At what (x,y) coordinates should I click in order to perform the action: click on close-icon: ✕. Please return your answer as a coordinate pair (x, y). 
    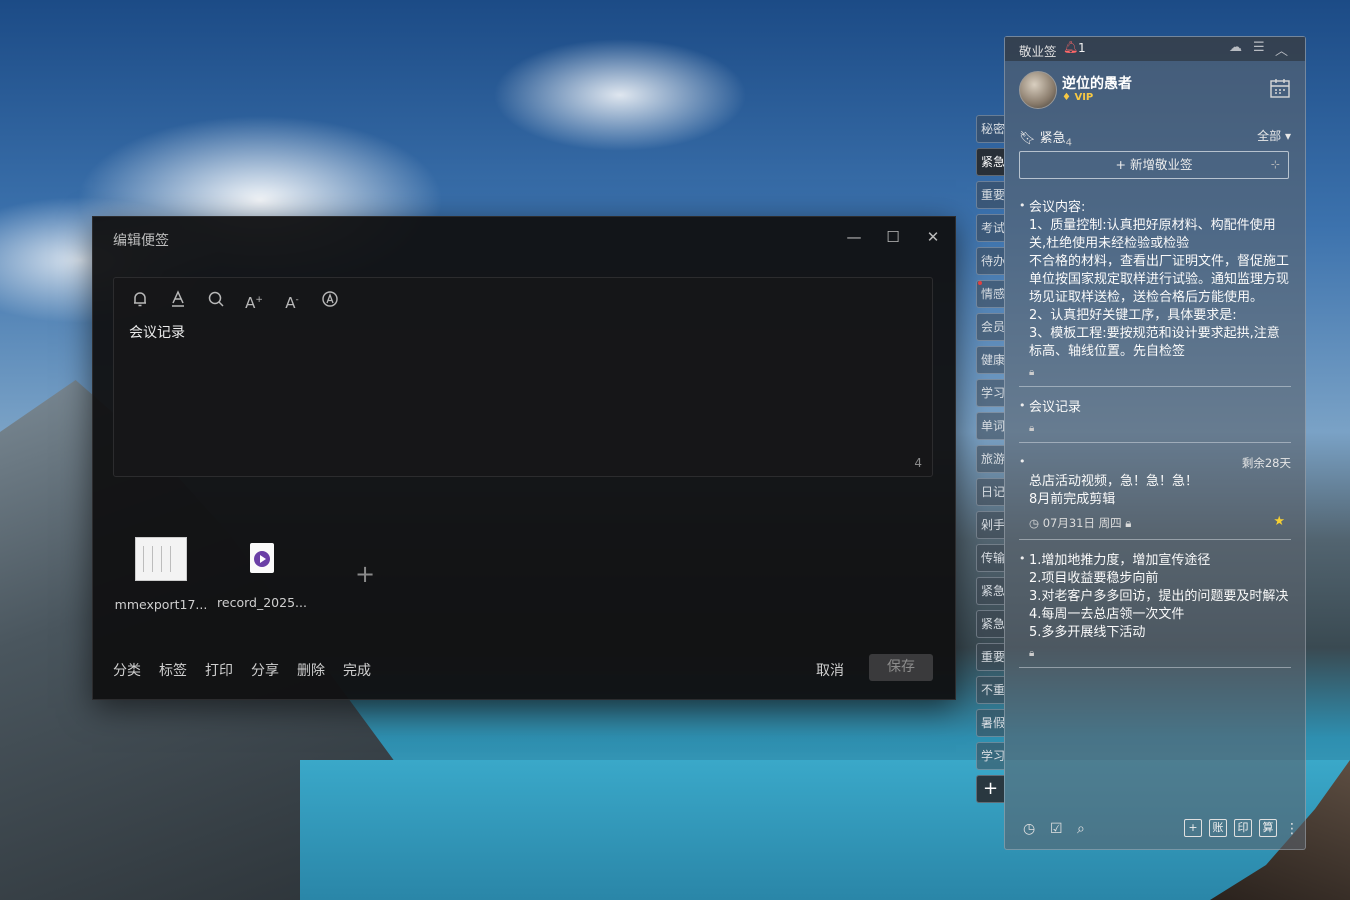
    Looking at the image, I should click on (933, 237).